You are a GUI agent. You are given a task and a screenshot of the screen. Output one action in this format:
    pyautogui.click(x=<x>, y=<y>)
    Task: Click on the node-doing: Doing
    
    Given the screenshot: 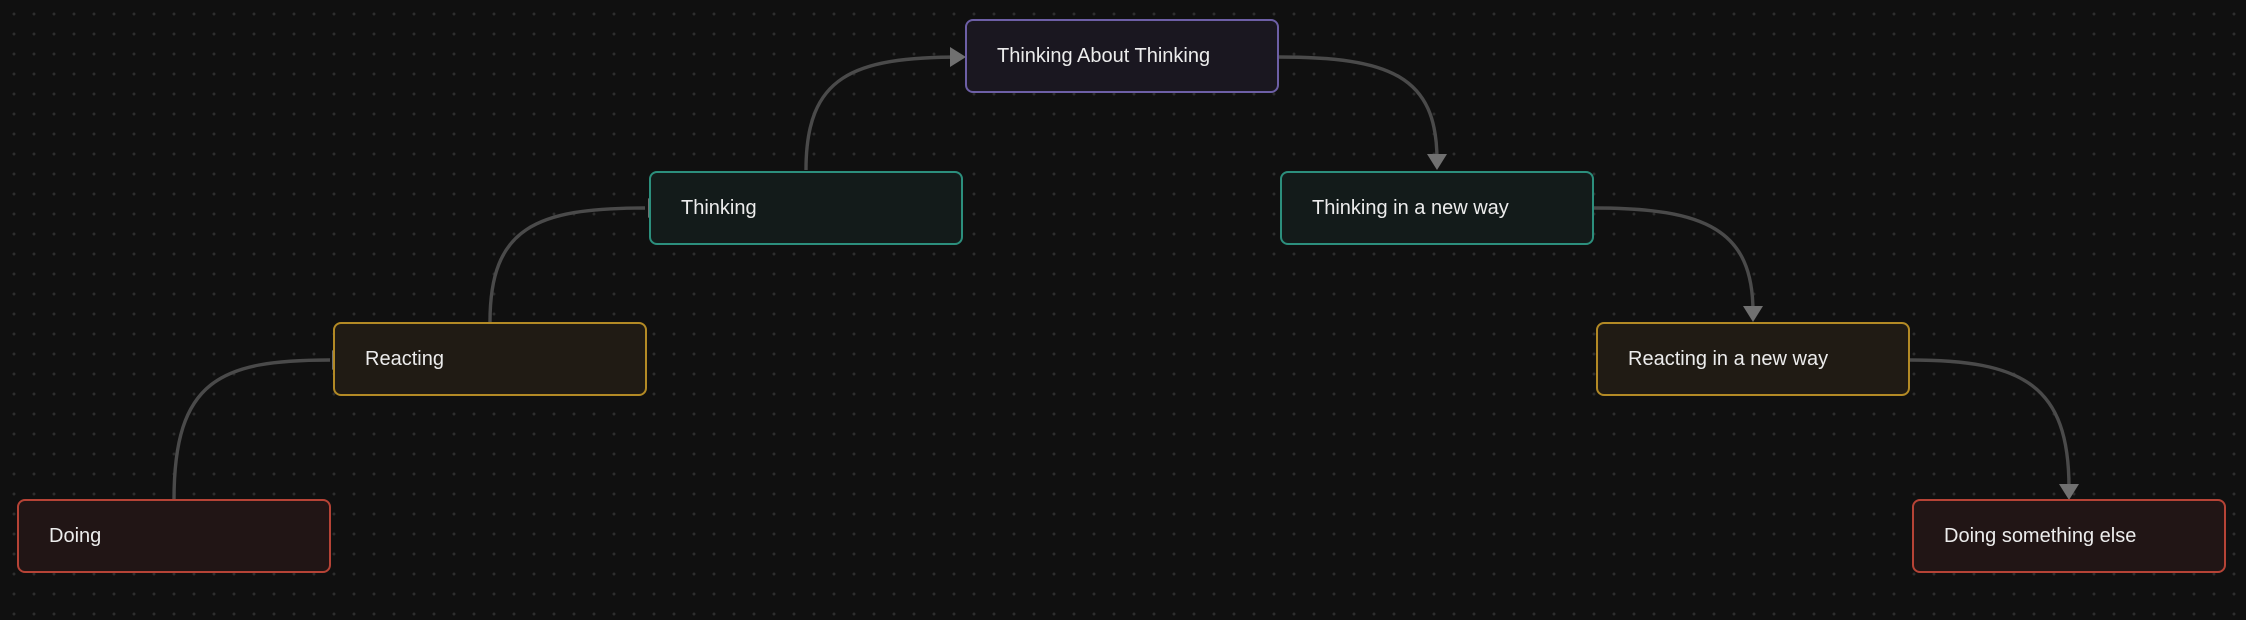 What is the action you would take?
    pyautogui.click(x=174, y=536)
    